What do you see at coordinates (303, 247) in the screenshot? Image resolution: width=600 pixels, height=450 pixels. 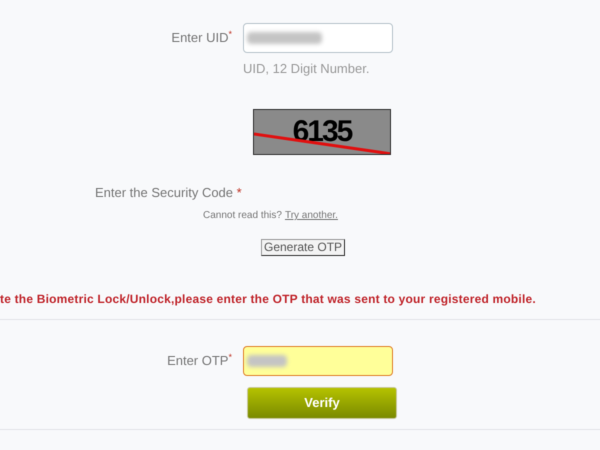 I see `generate-otp-button: Generate OTP` at bounding box center [303, 247].